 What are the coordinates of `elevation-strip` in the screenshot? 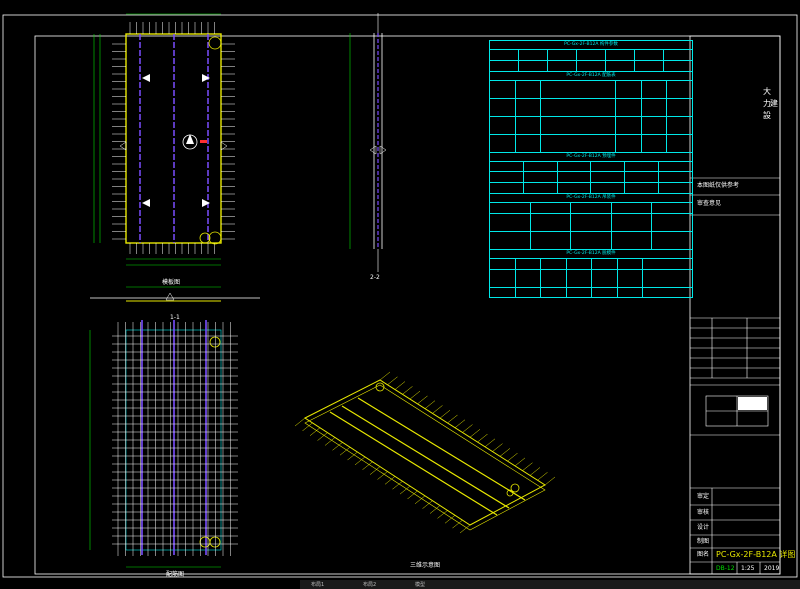 It's located at (175, 294).